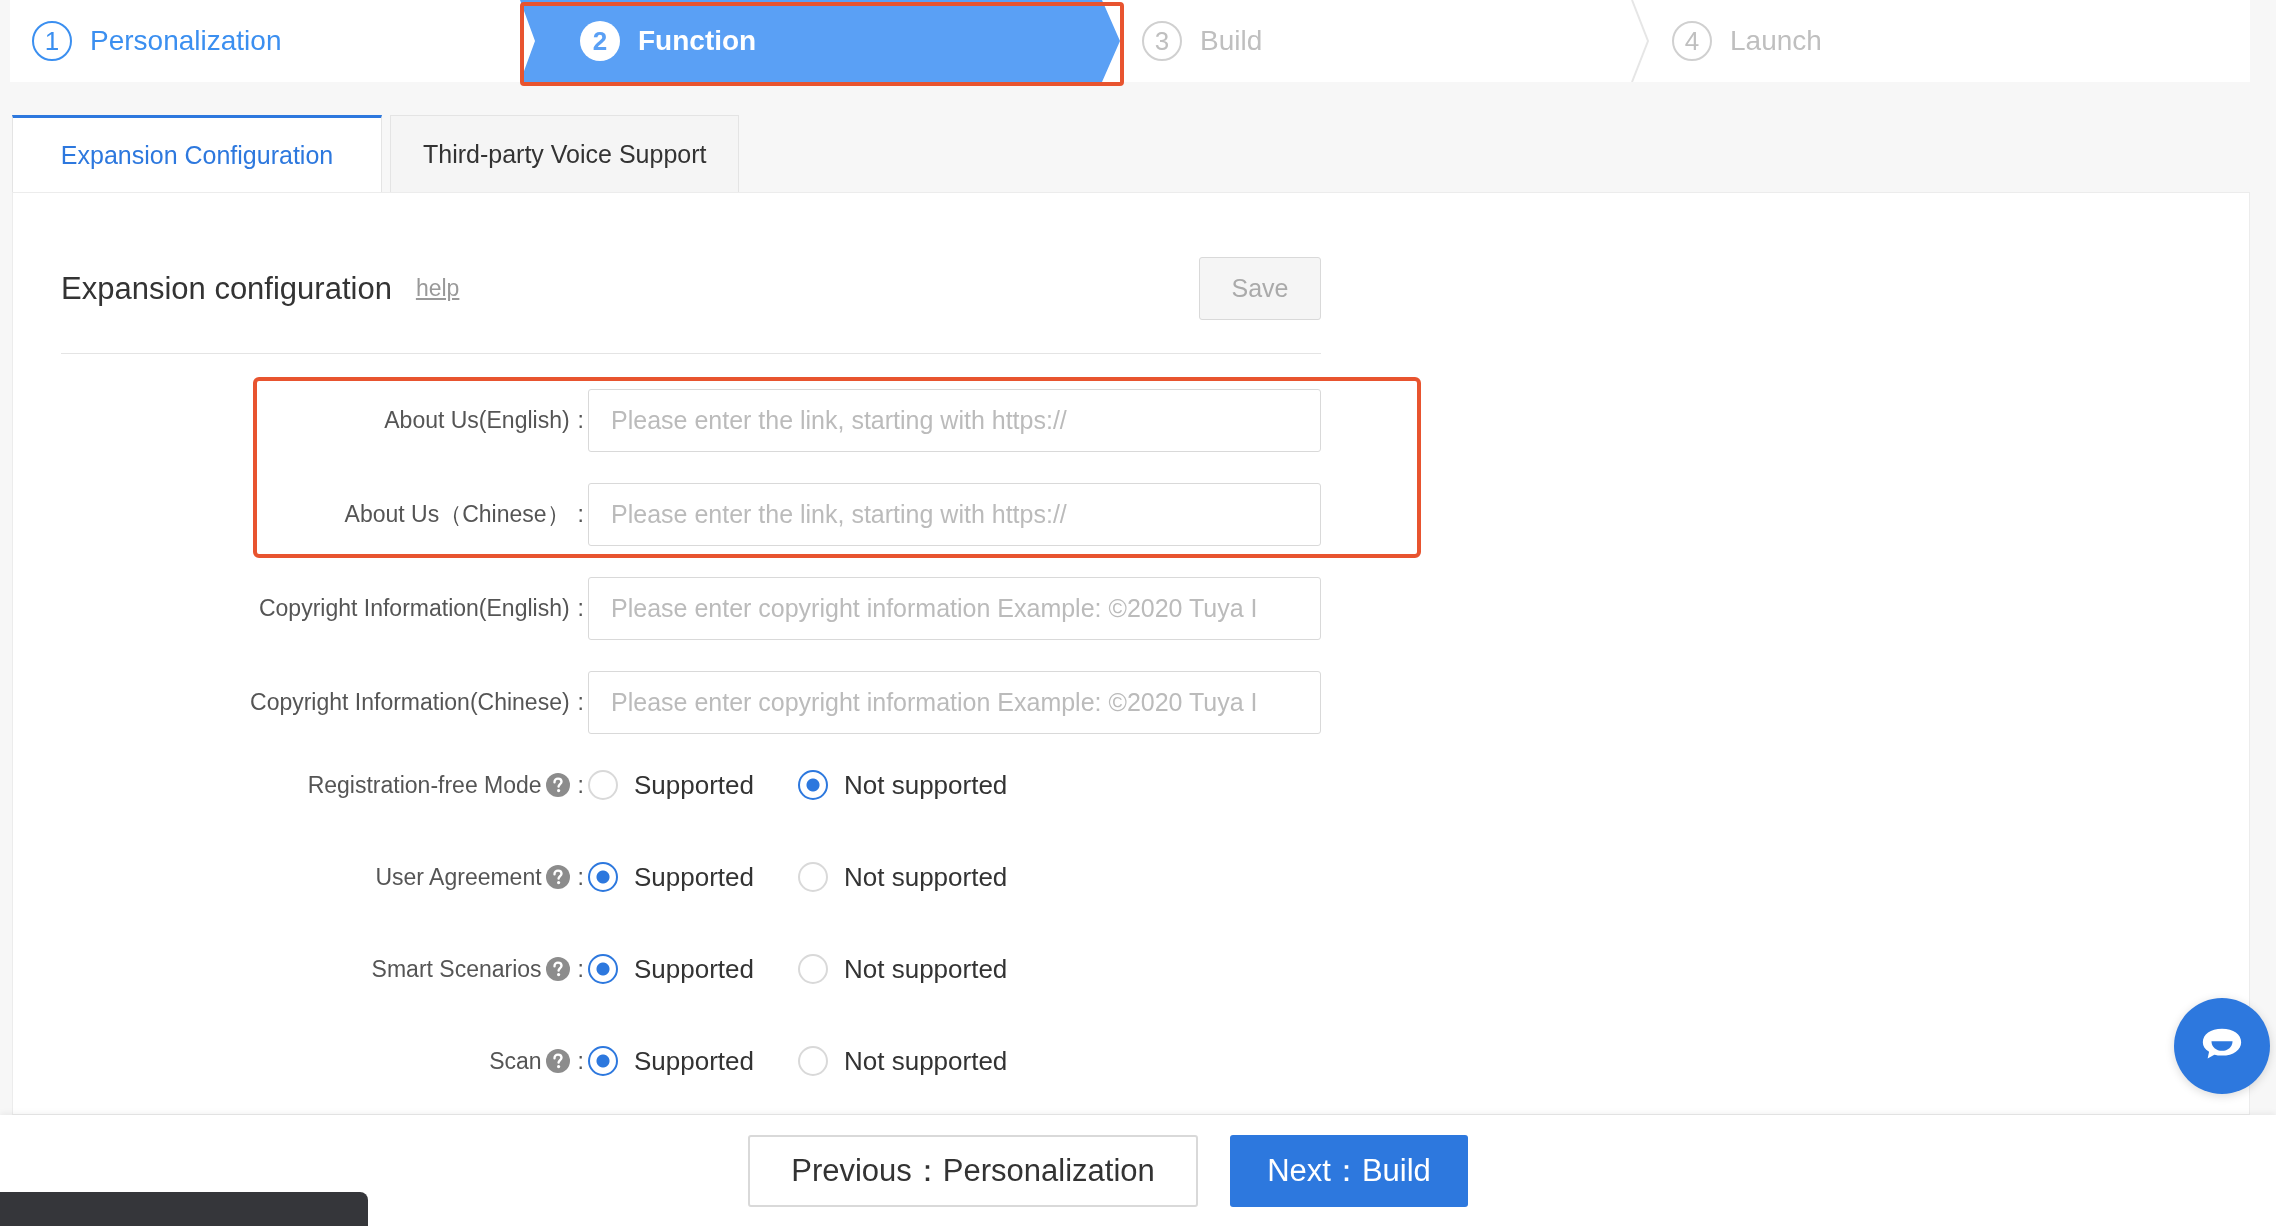 The width and height of the screenshot is (2276, 1226). Describe the element at coordinates (458, 877) in the screenshot. I see `field-label: User Agreement` at that location.